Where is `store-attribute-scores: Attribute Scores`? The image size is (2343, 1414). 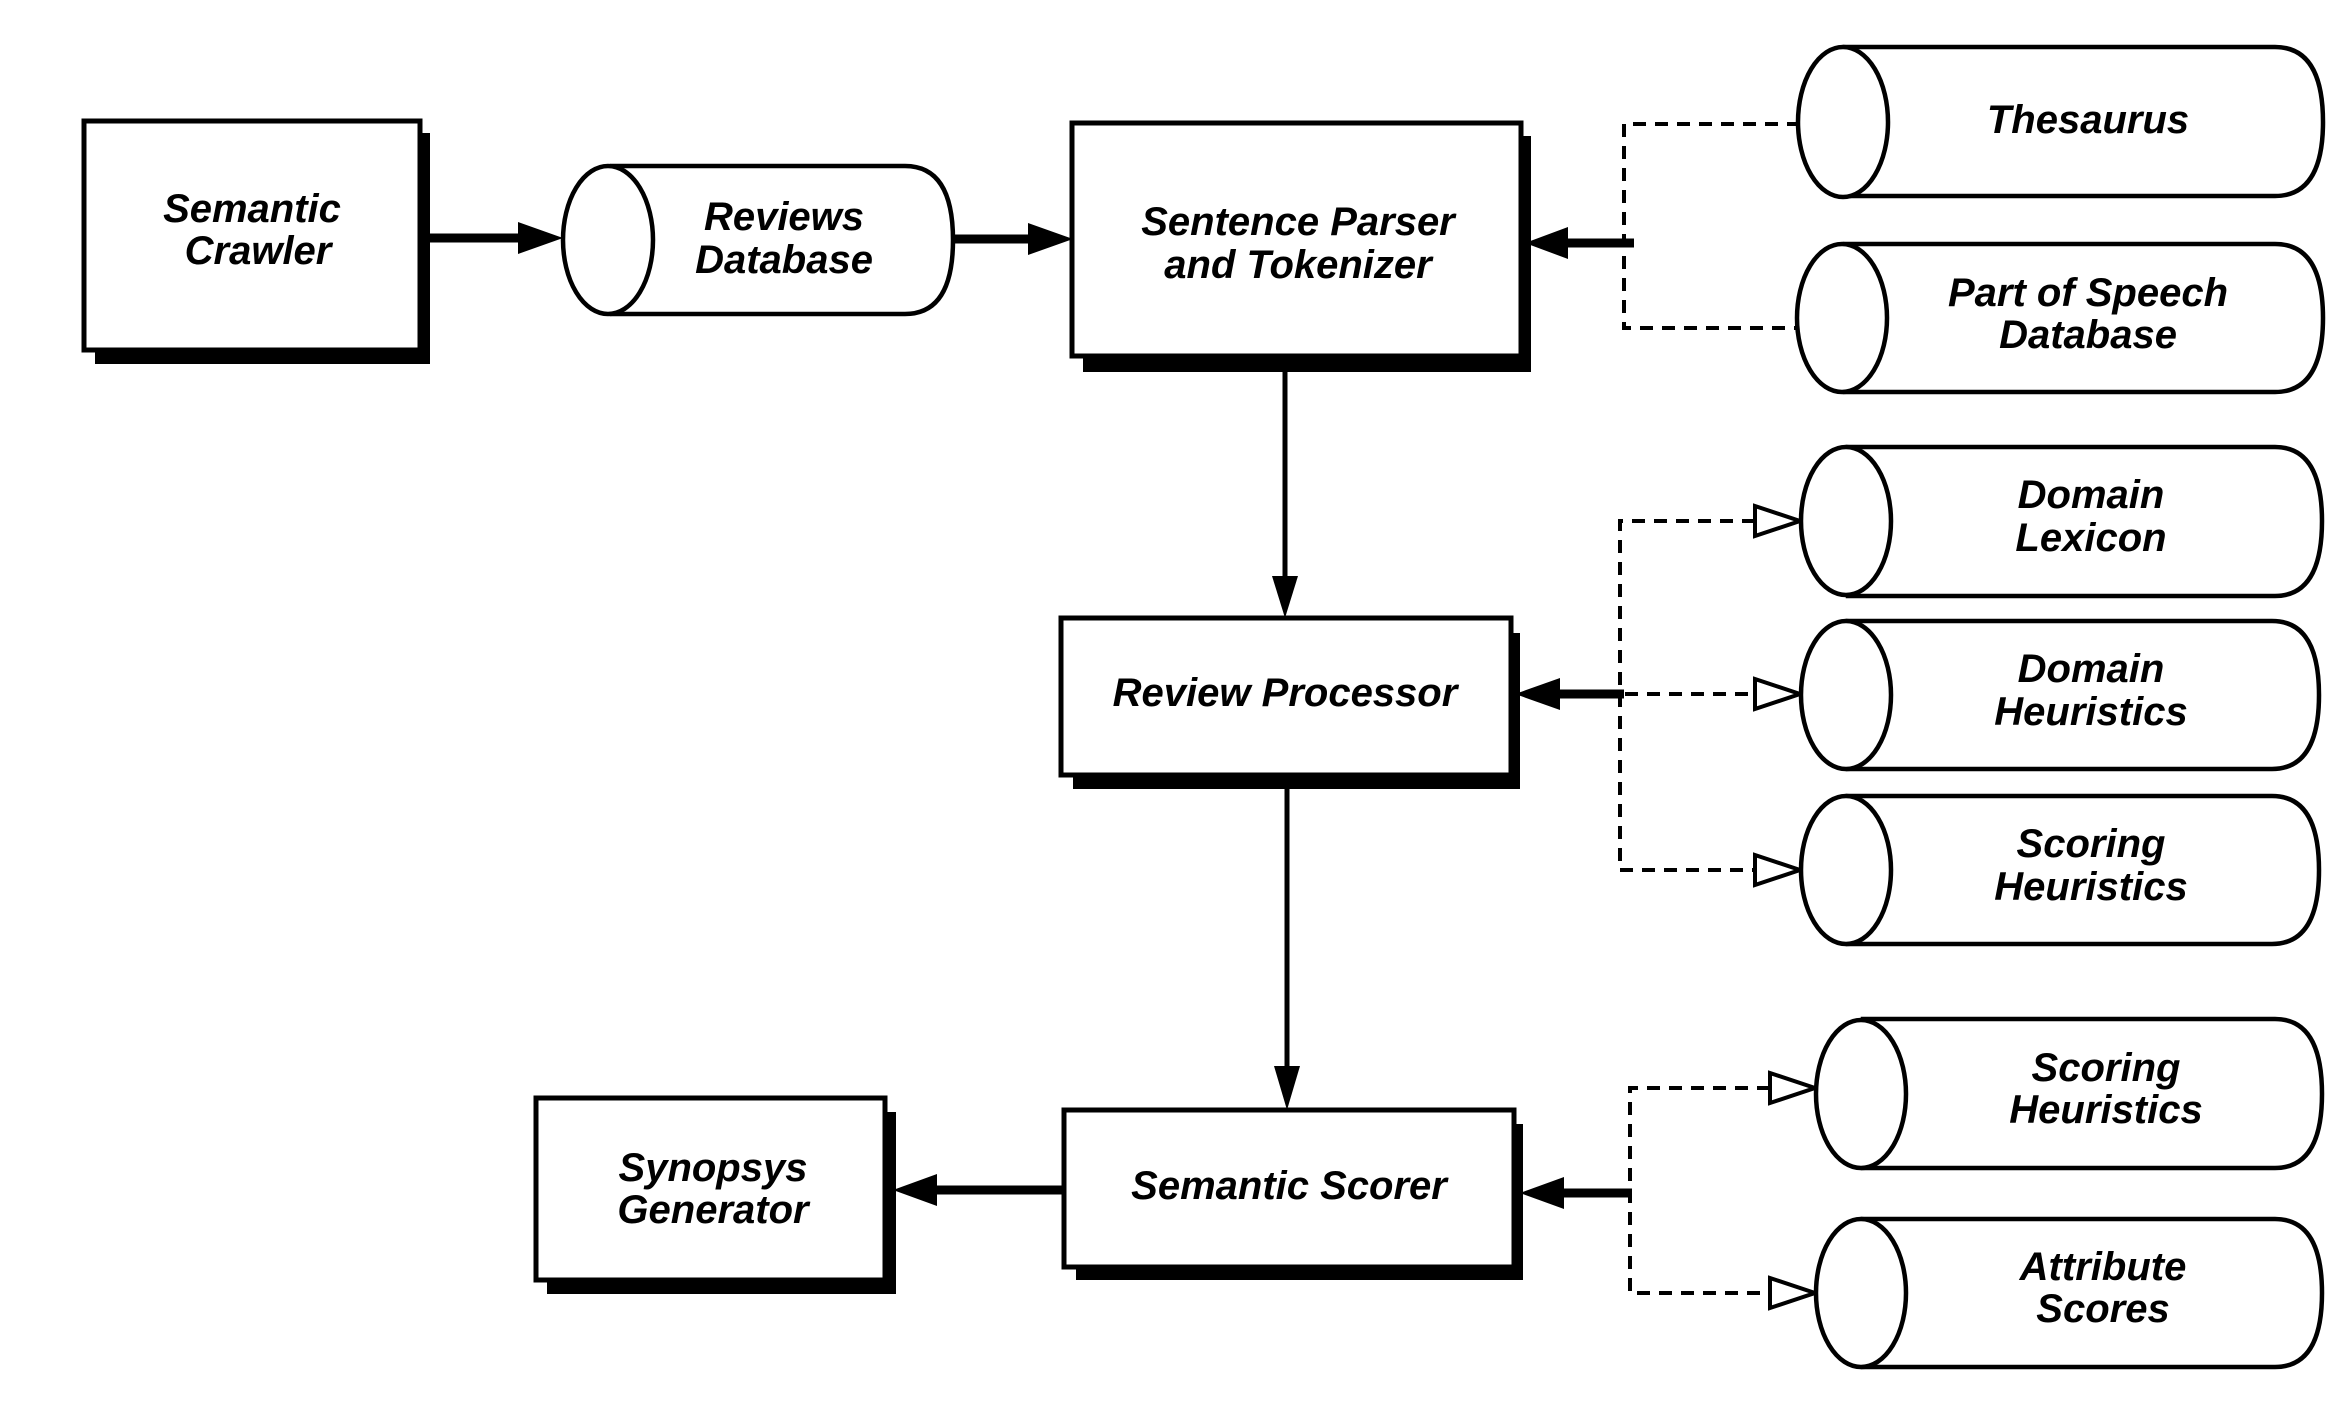
store-attribute-scores: Attribute Scores is located at coordinates (2069, 1293).